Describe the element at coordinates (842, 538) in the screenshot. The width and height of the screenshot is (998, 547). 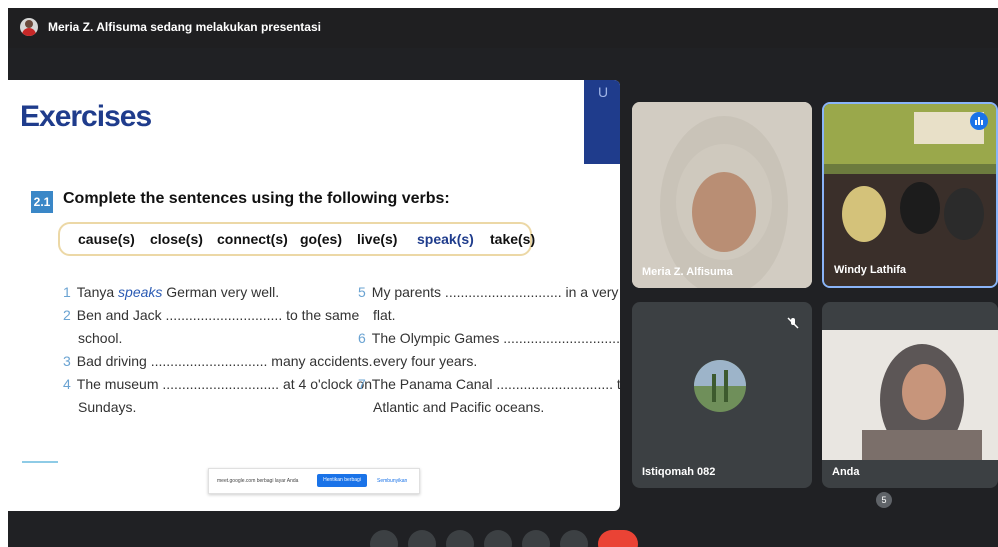
I see `info-button` at that location.